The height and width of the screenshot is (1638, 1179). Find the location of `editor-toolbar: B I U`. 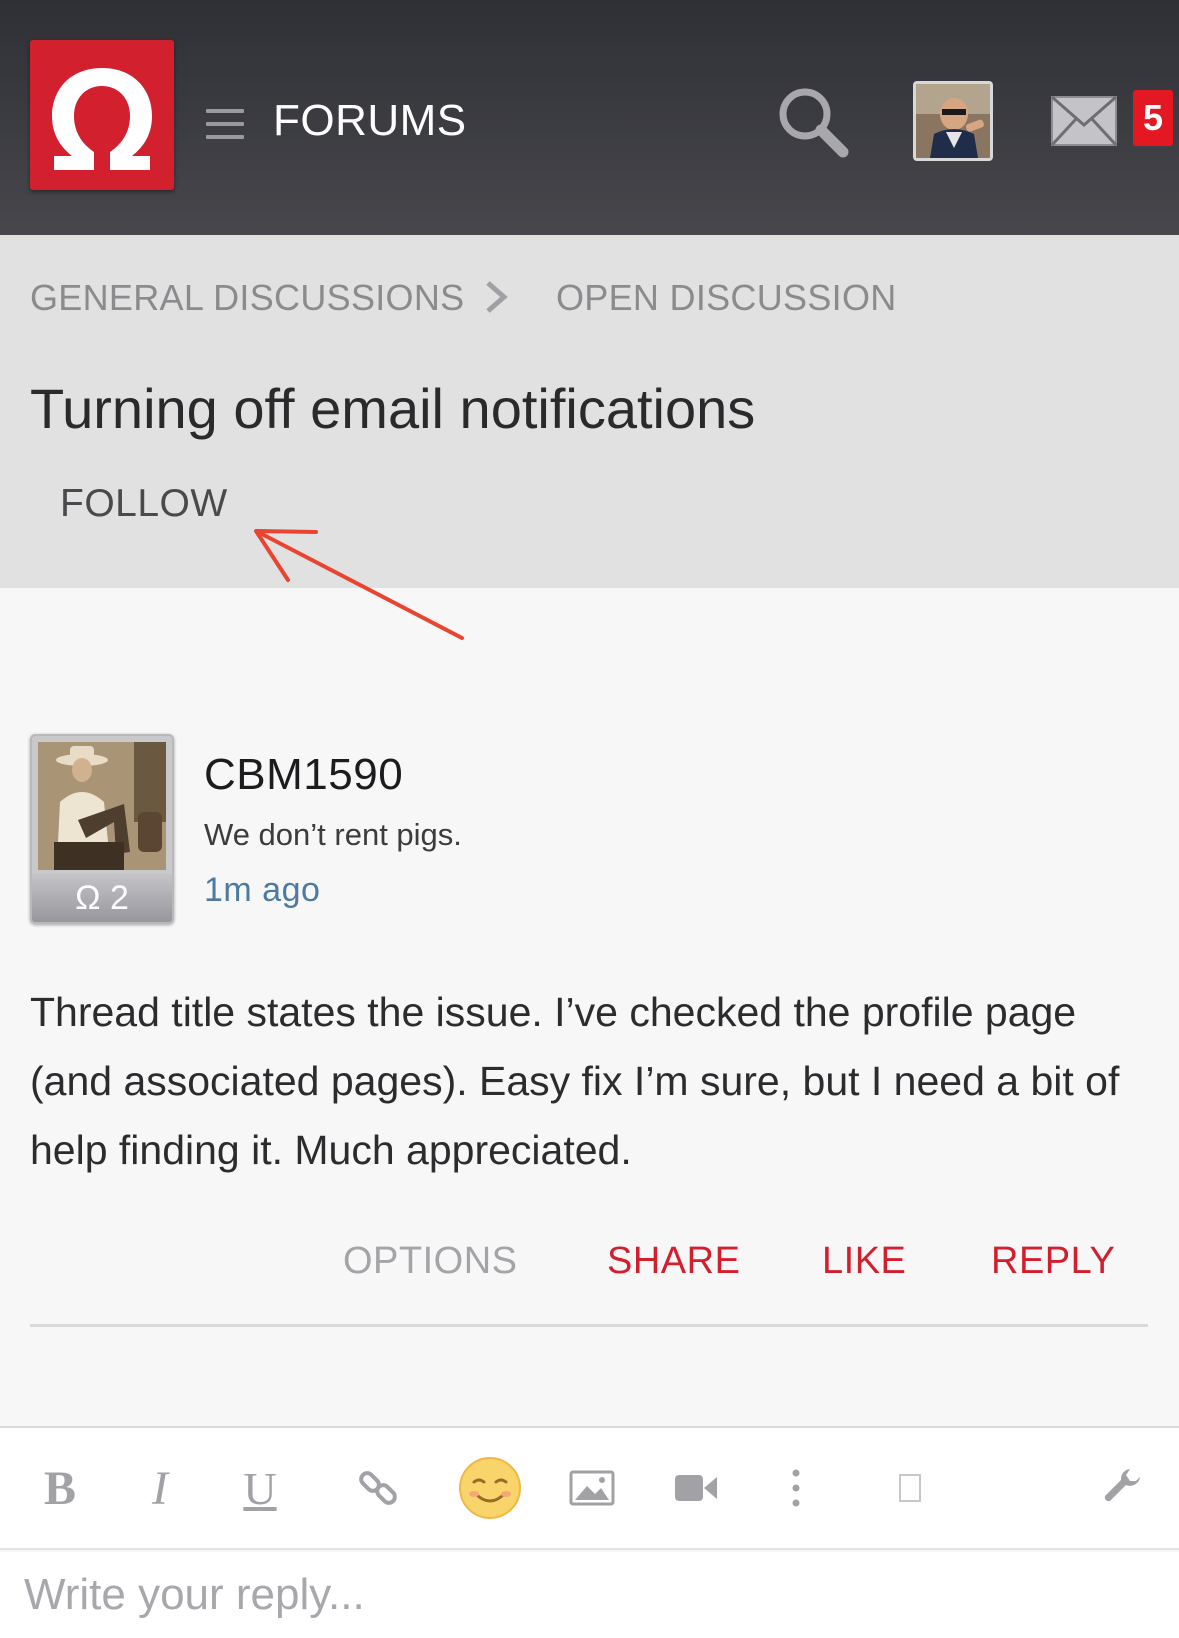

editor-toolbar: B I U is located at coordinates (589, 1488).